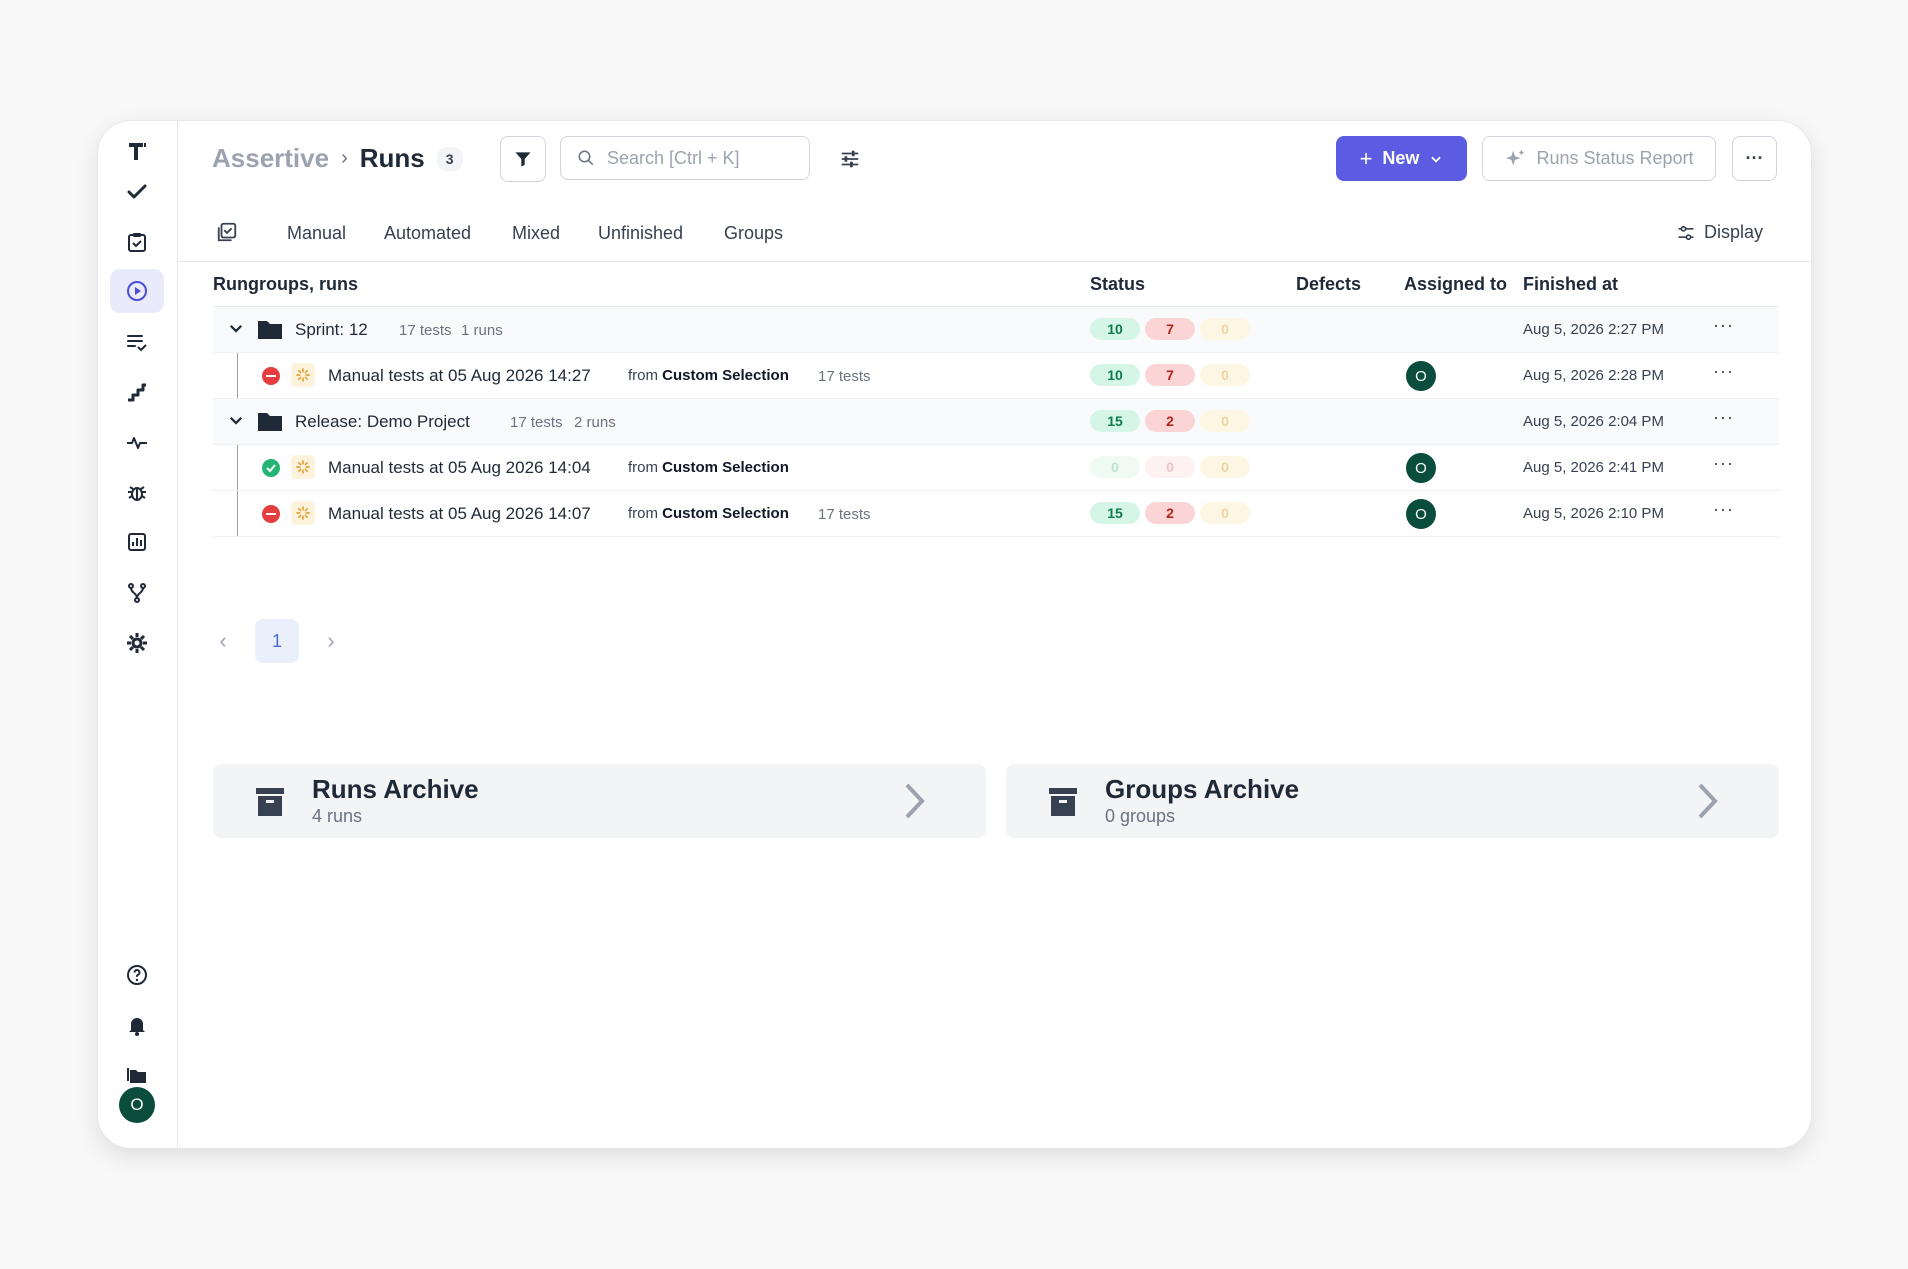 The width and height of the screenshot is (1908, 1269). Describe the element at coordinates (599, 801) in the screenshot. I see `runs-archive-card: Runs Archive 4 runs` at that location.